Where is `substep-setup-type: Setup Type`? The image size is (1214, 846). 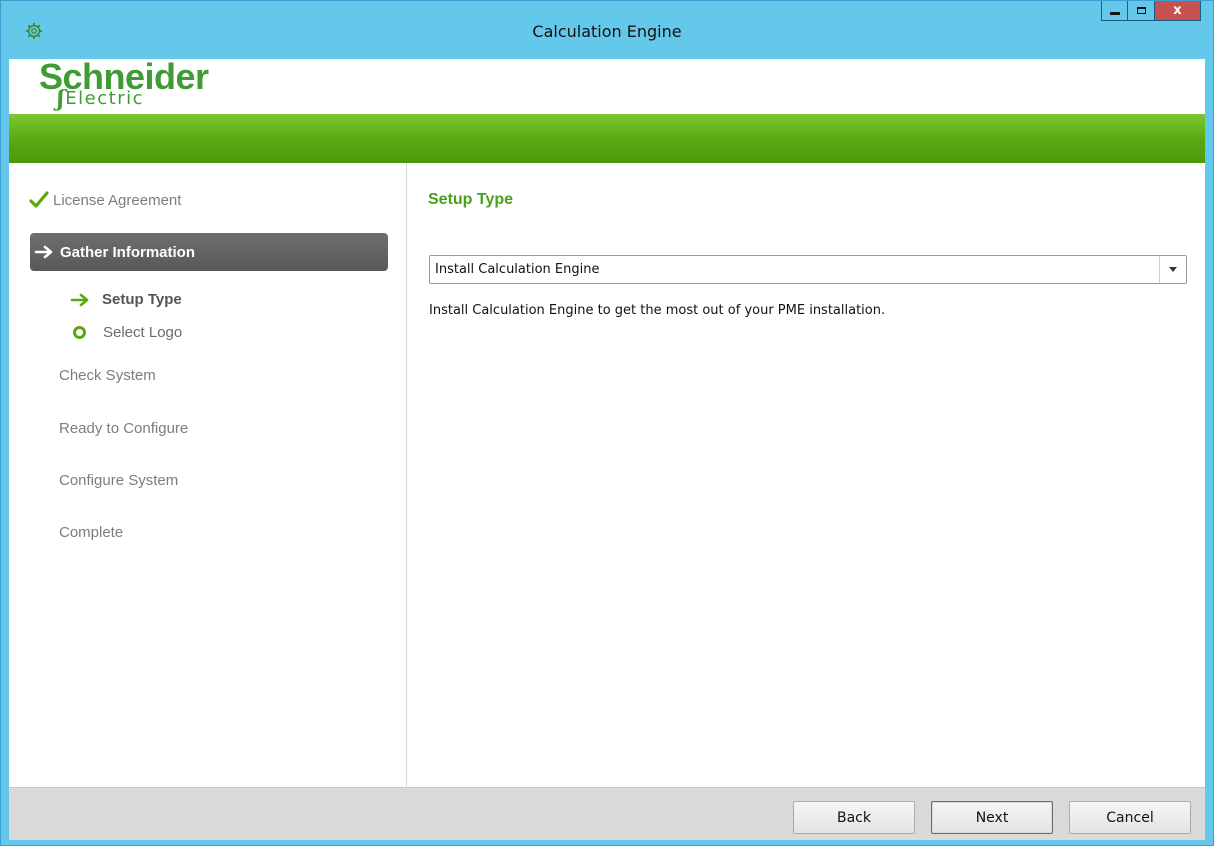
substep-setup-type: Setup Type is located at coordinates (126, 299).